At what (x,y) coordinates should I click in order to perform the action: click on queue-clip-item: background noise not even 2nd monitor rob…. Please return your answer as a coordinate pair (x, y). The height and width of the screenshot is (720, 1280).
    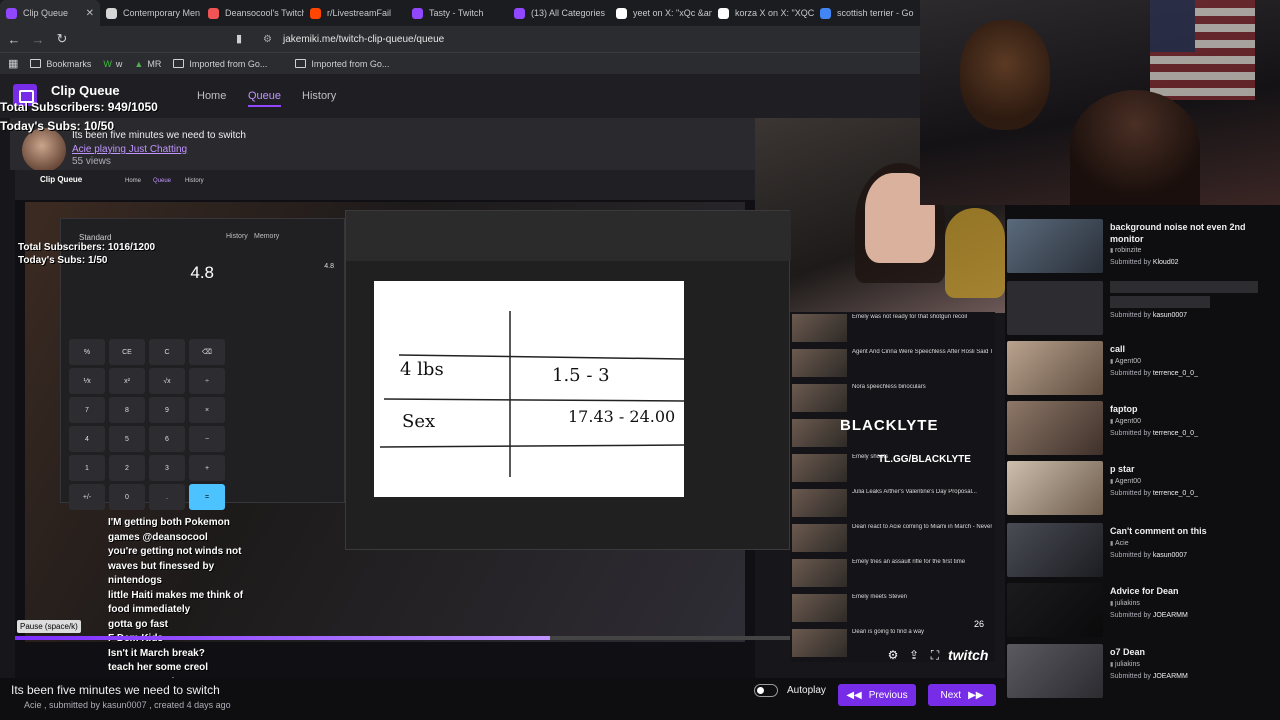
    Looking at the image, I should click on (1141, 244).